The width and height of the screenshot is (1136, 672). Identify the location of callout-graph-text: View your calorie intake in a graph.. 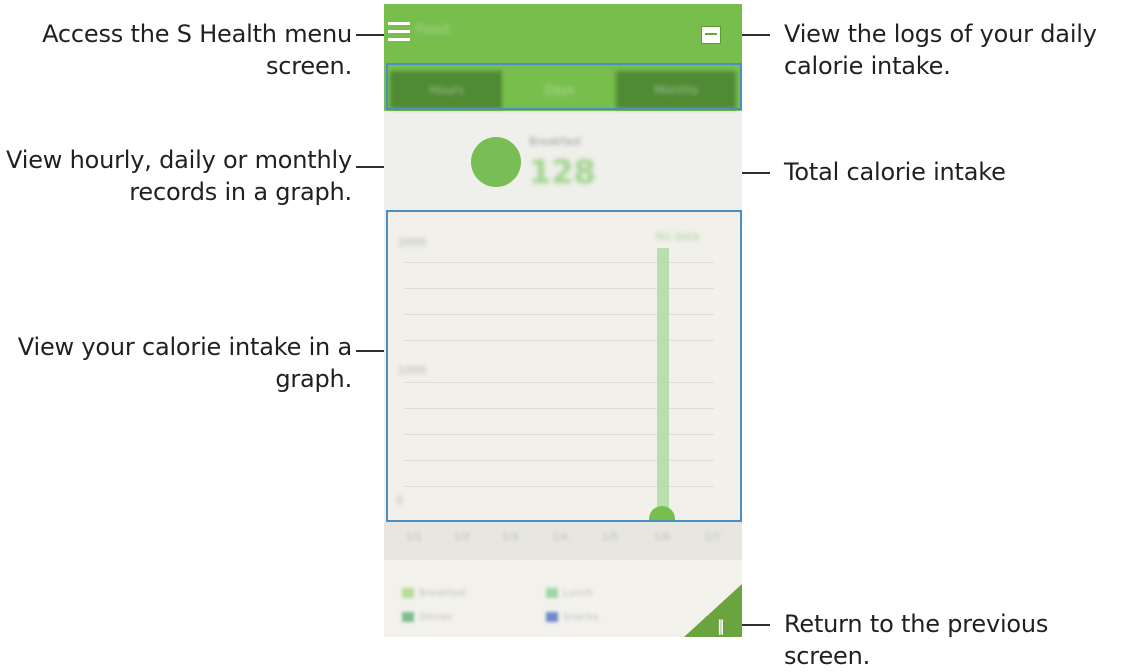
(184, 363).